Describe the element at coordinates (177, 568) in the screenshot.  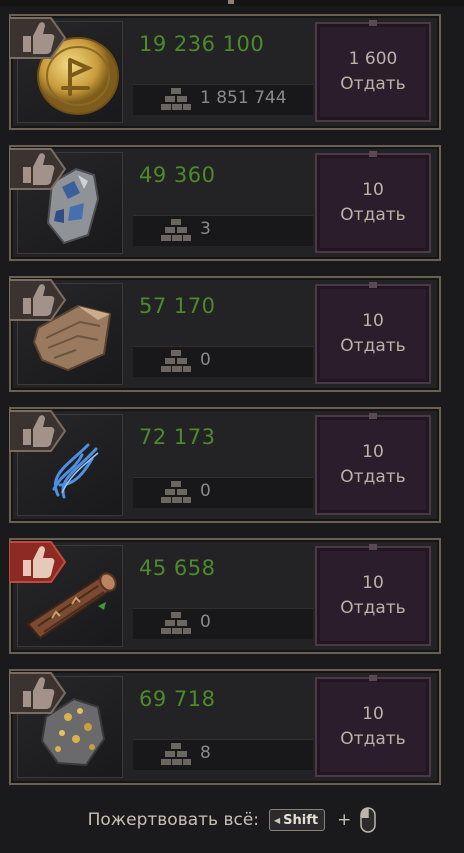
I see `required-amount: 45 658` at that location.